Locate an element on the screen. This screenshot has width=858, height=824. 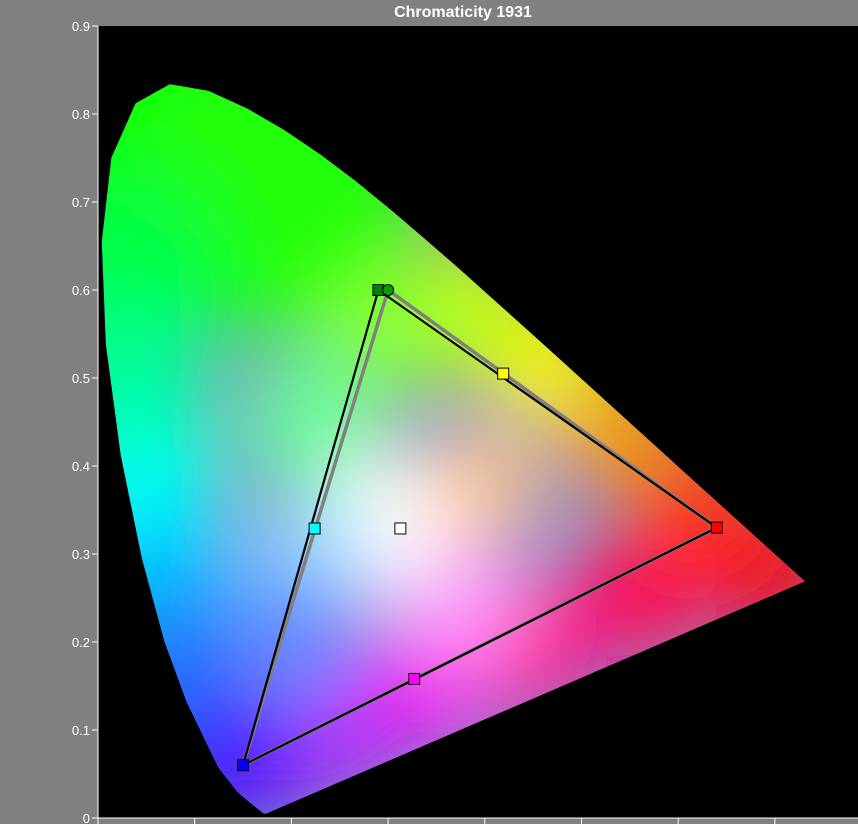
marker-red is located at coordinates (716, 527).